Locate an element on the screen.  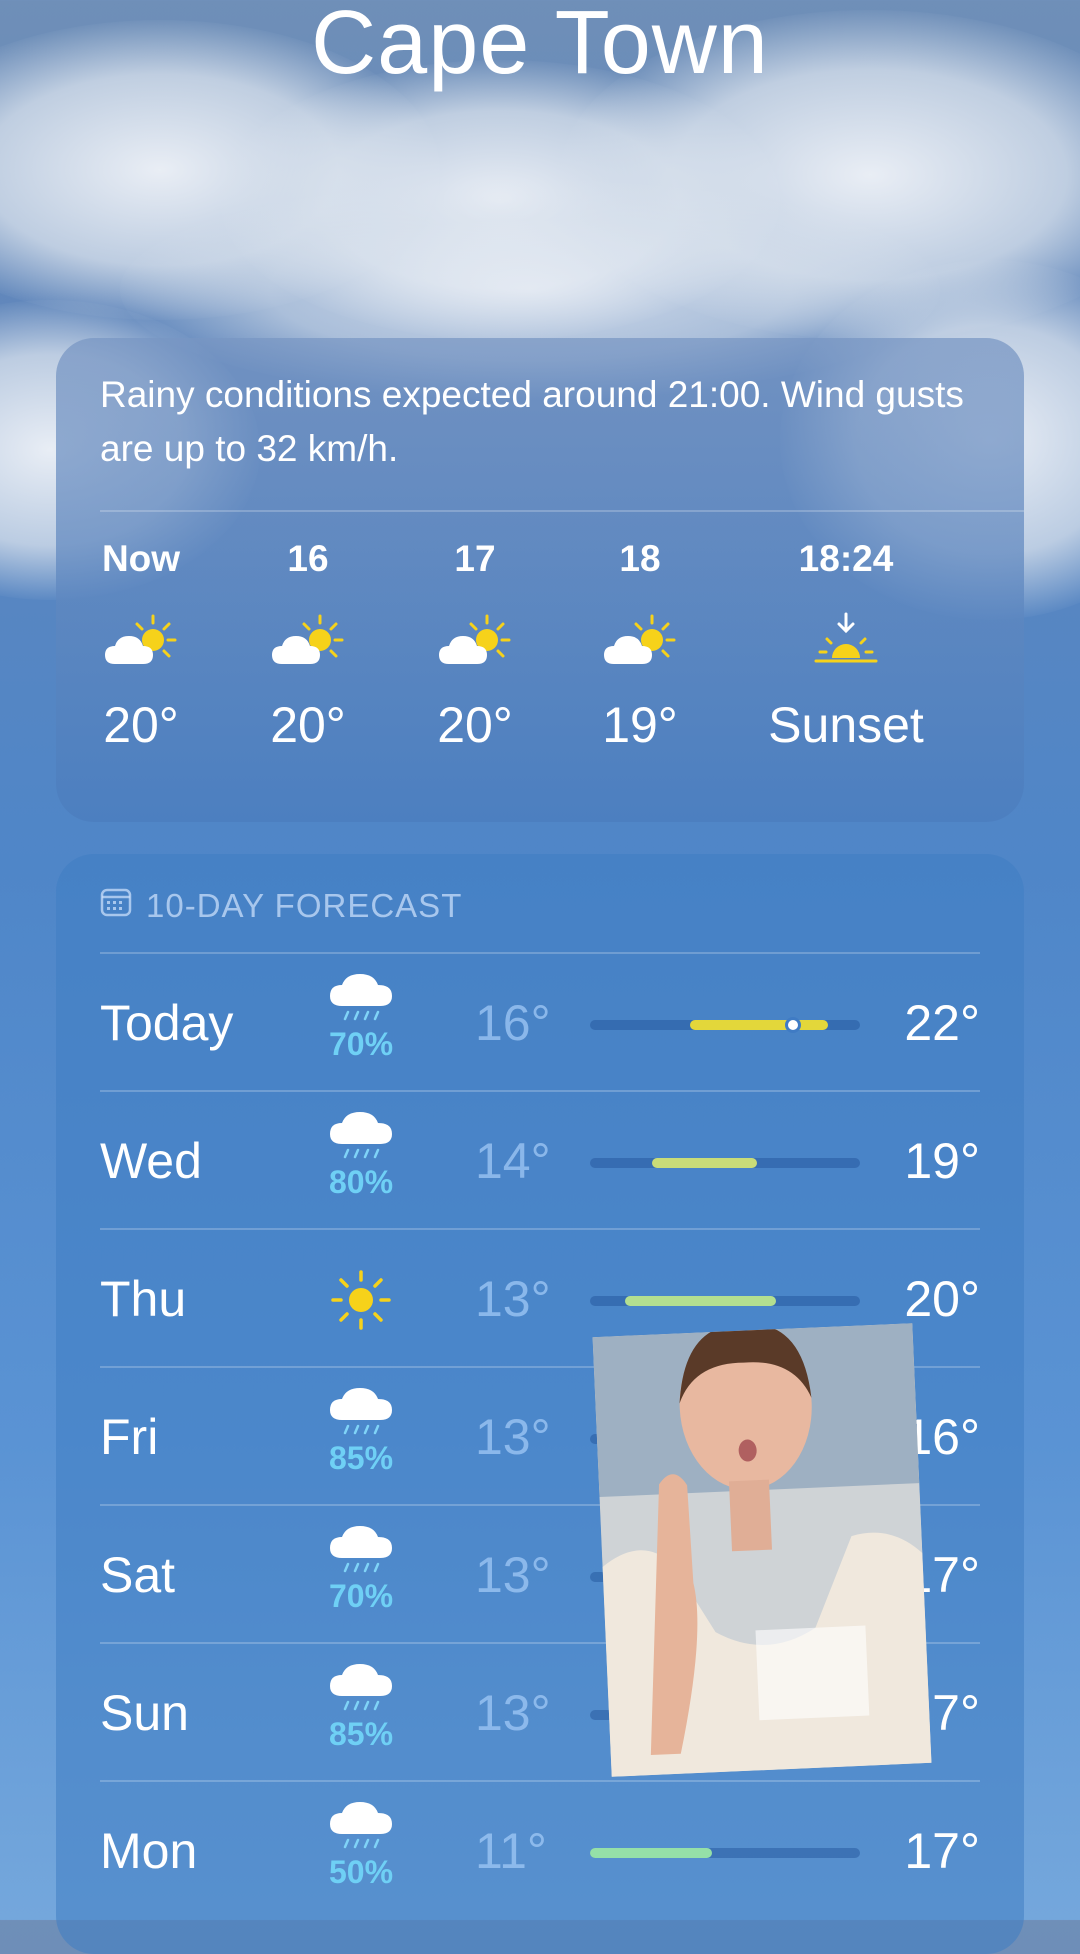
forecast-day: Fri is located at coordinates (129, 1437).